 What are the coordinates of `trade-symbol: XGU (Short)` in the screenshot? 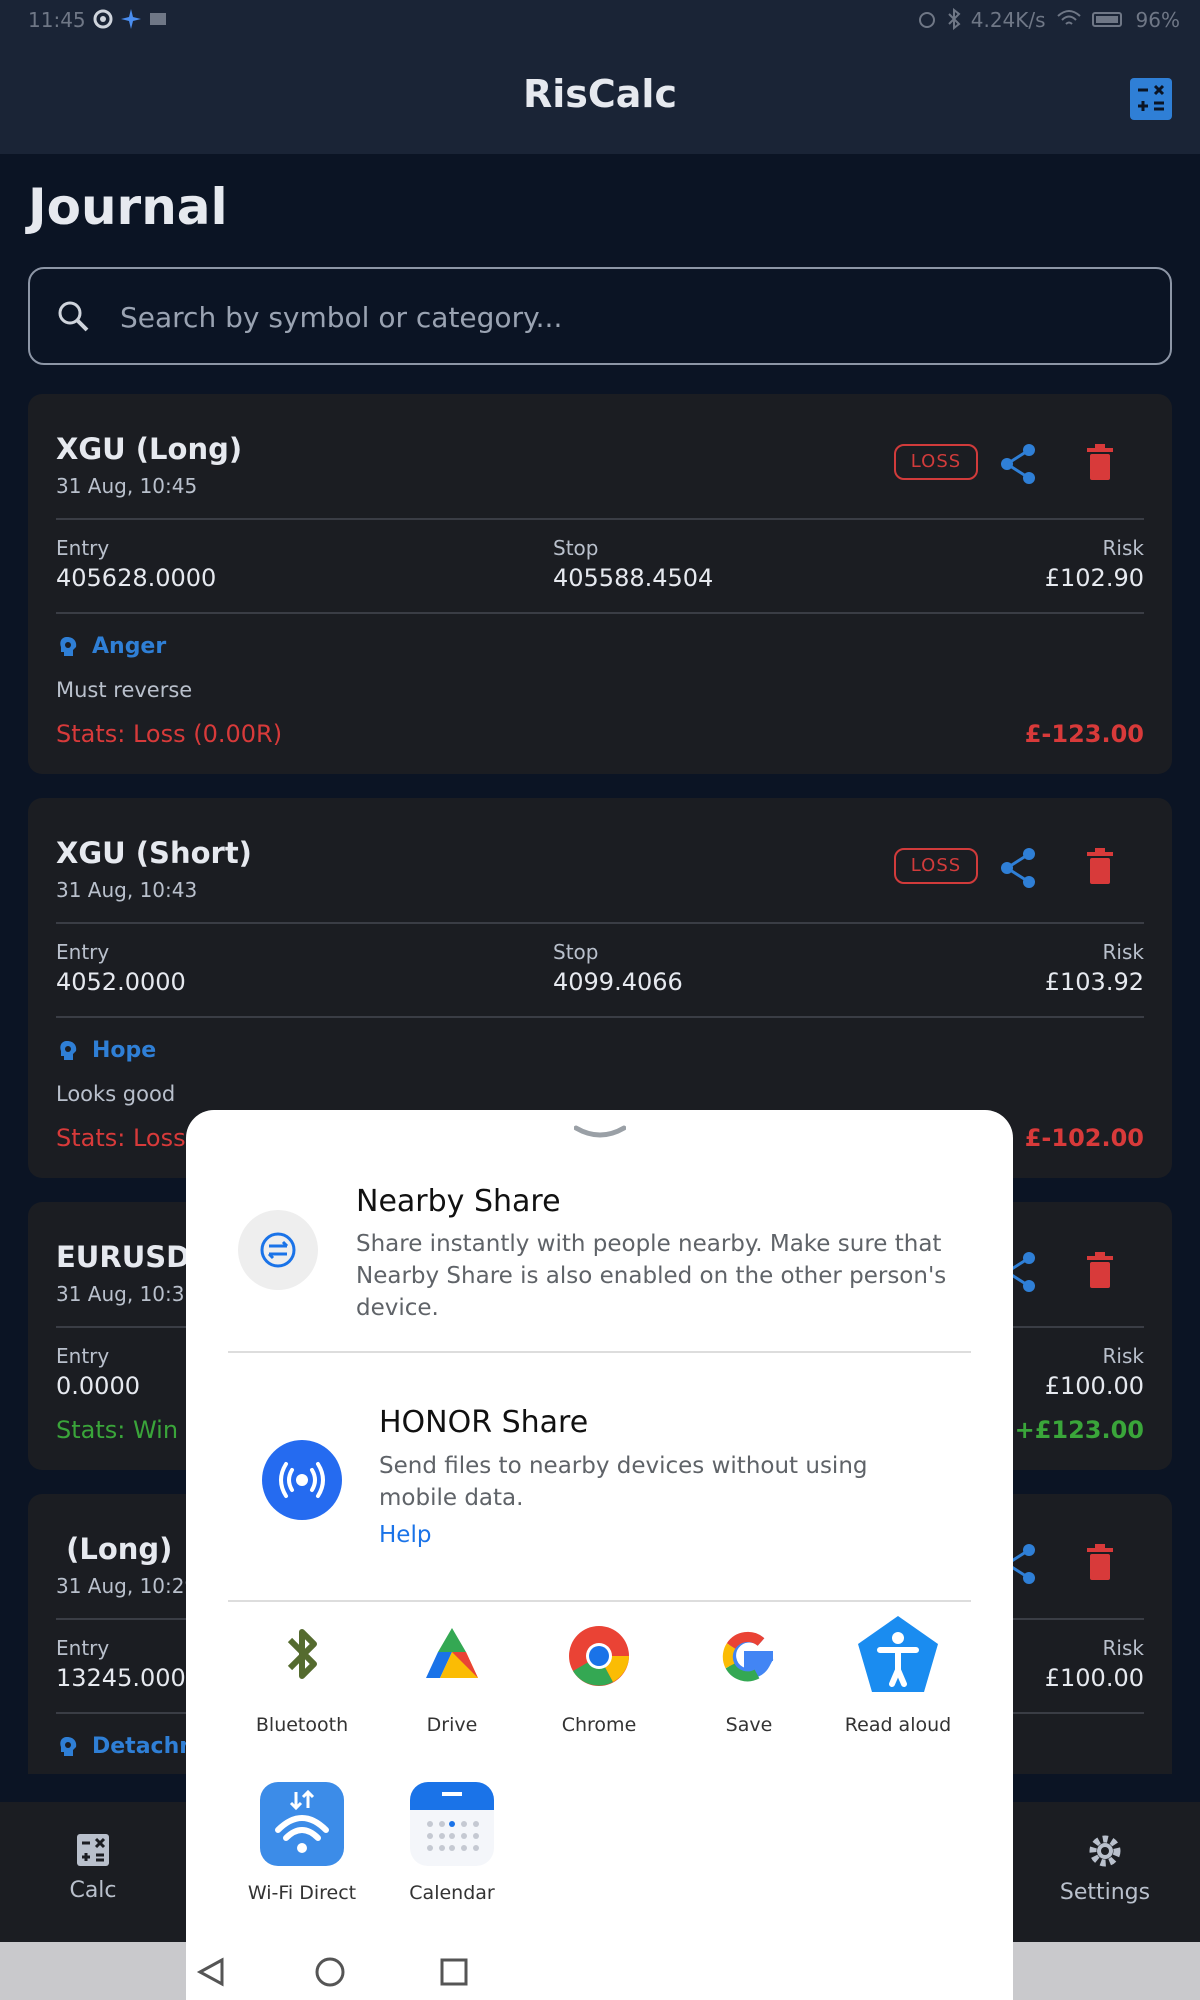 It's located at (154, 853).